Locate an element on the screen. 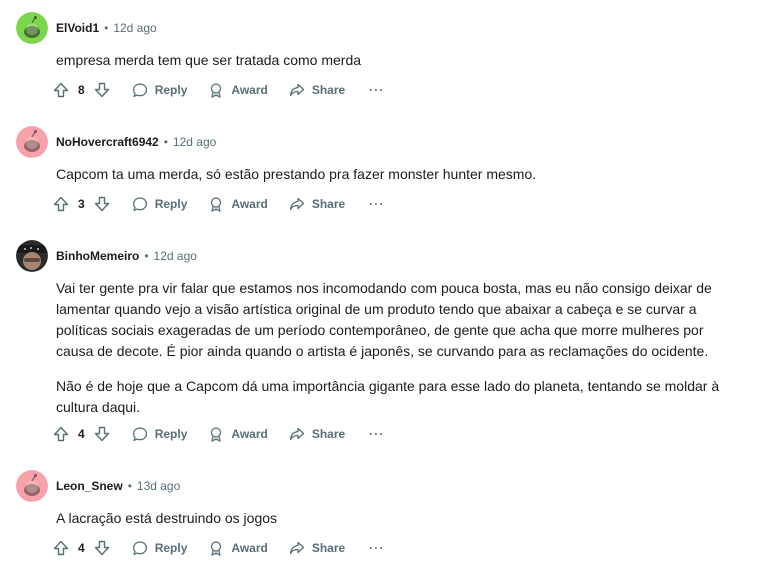  comment-header: BinhoMemeiro • 12d ago is located at coordinates (106, 256).